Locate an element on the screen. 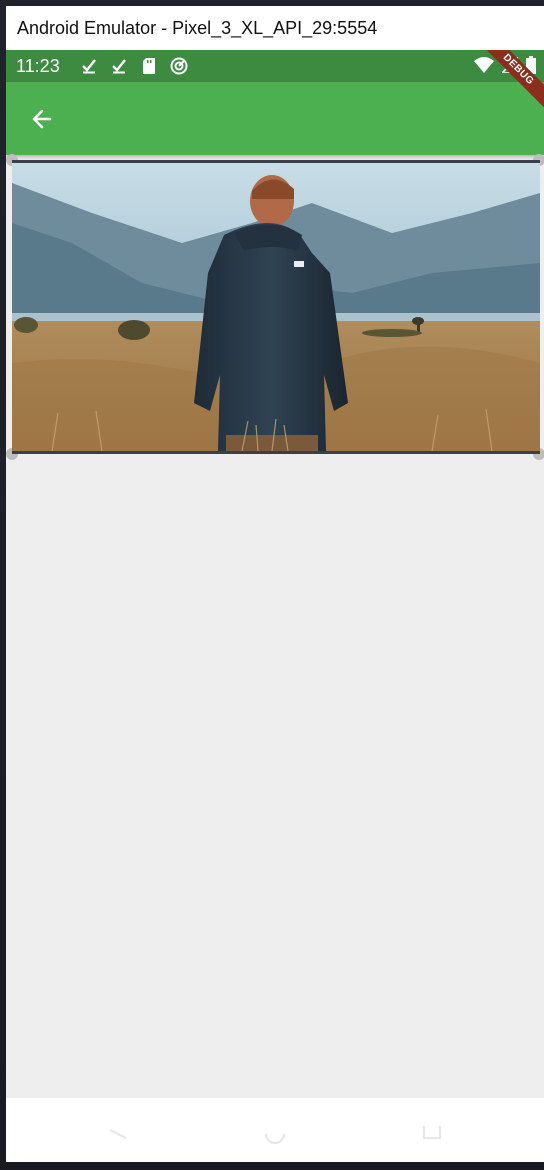  status-icons-left is located at coordinates (134, 66).